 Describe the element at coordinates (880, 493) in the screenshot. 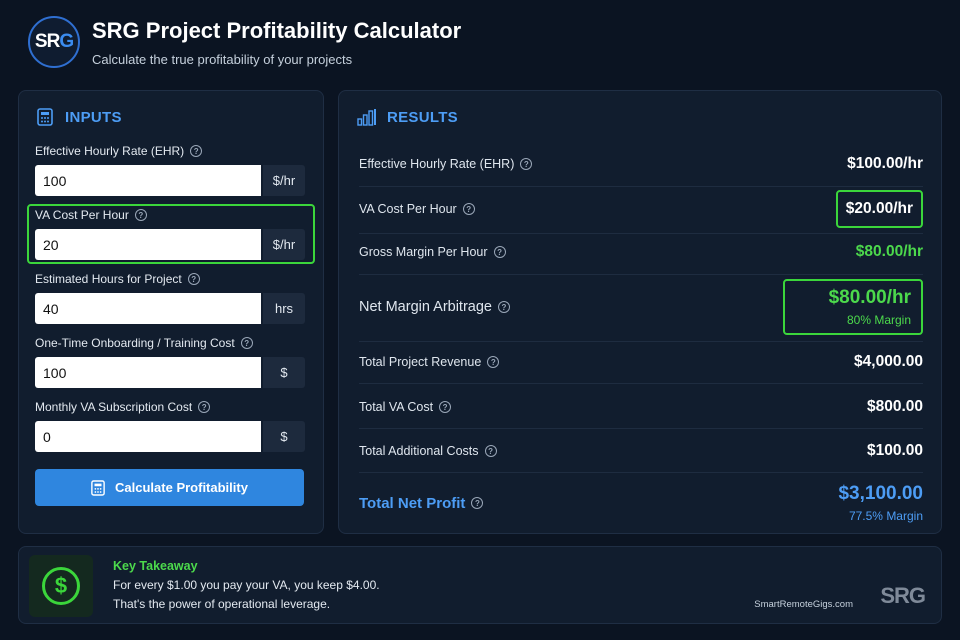

I see `result-net-profit-value: $3,100.00` at that location.